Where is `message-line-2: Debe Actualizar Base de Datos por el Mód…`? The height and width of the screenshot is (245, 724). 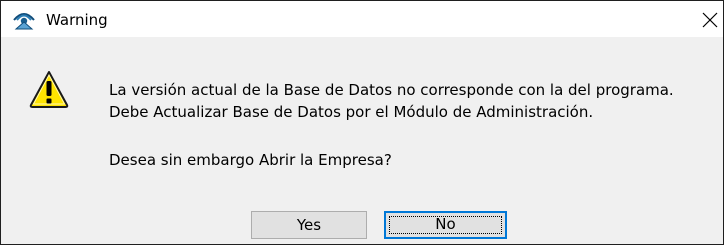 message-line-2: Debe Actualizar Base de Datos por el Mód… is located at coordinates (351, 112).